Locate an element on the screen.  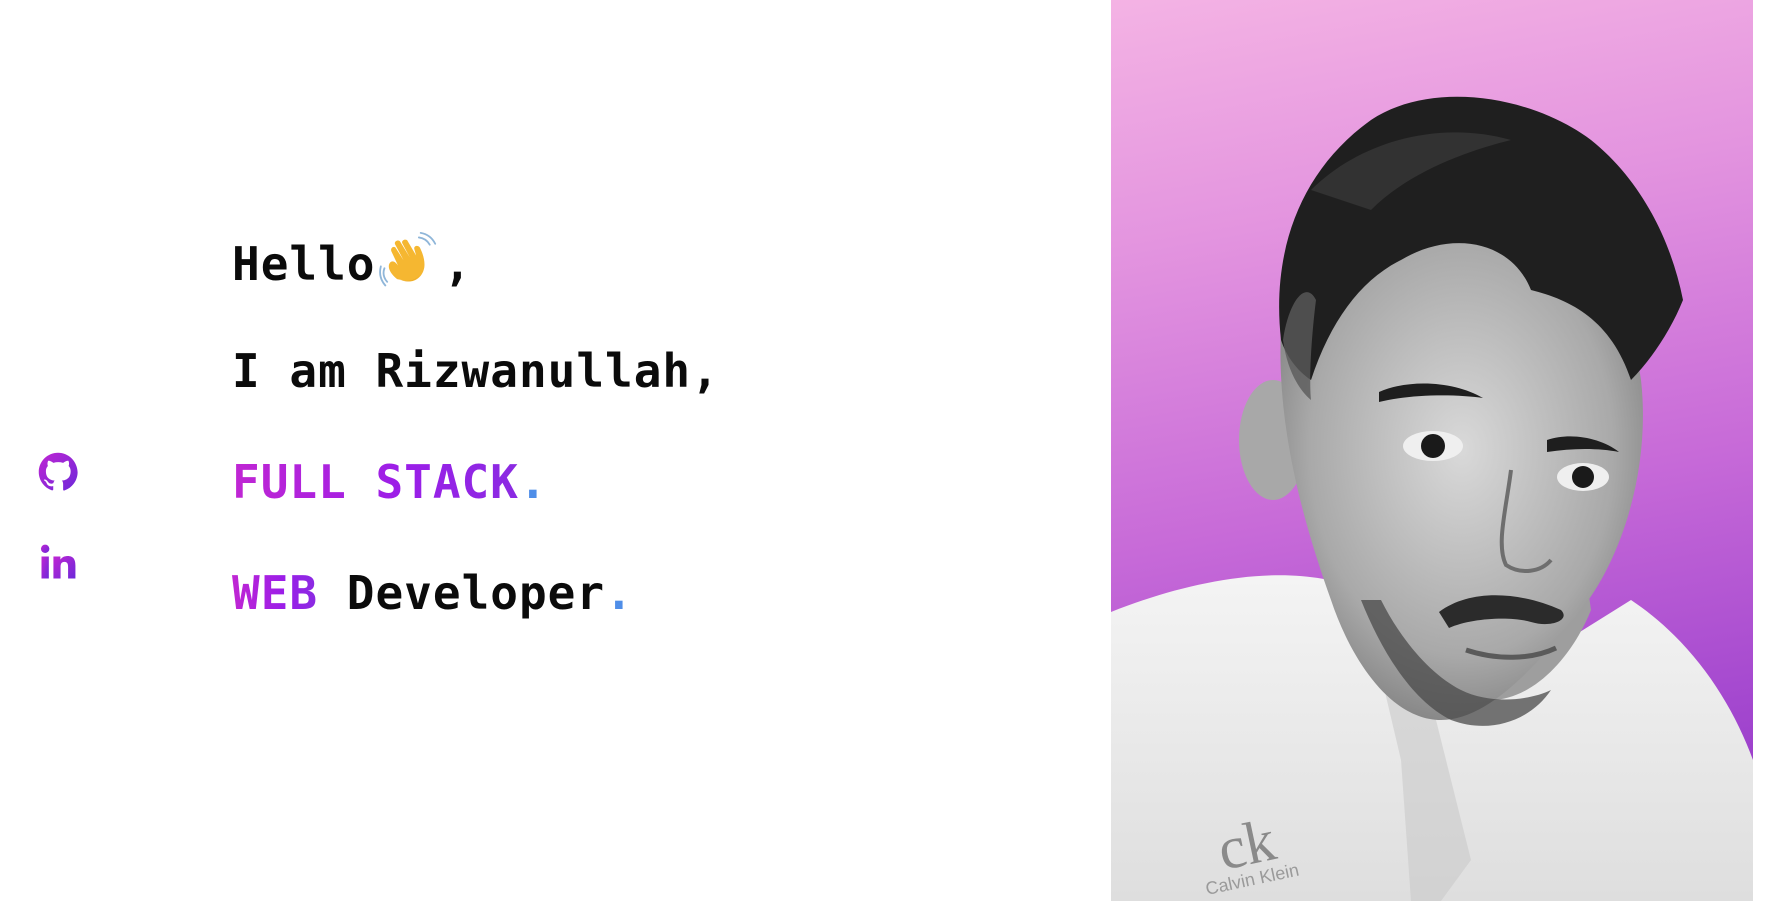
github-link is located at coordinates (58, 472).